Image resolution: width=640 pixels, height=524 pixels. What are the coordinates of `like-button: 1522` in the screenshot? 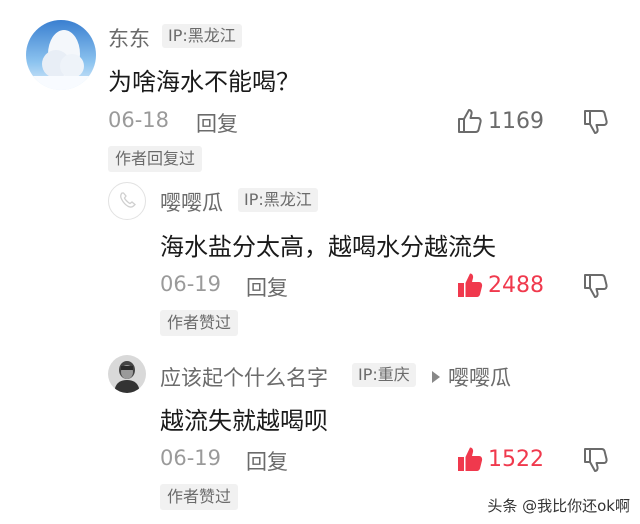 It's located at (500, 459).